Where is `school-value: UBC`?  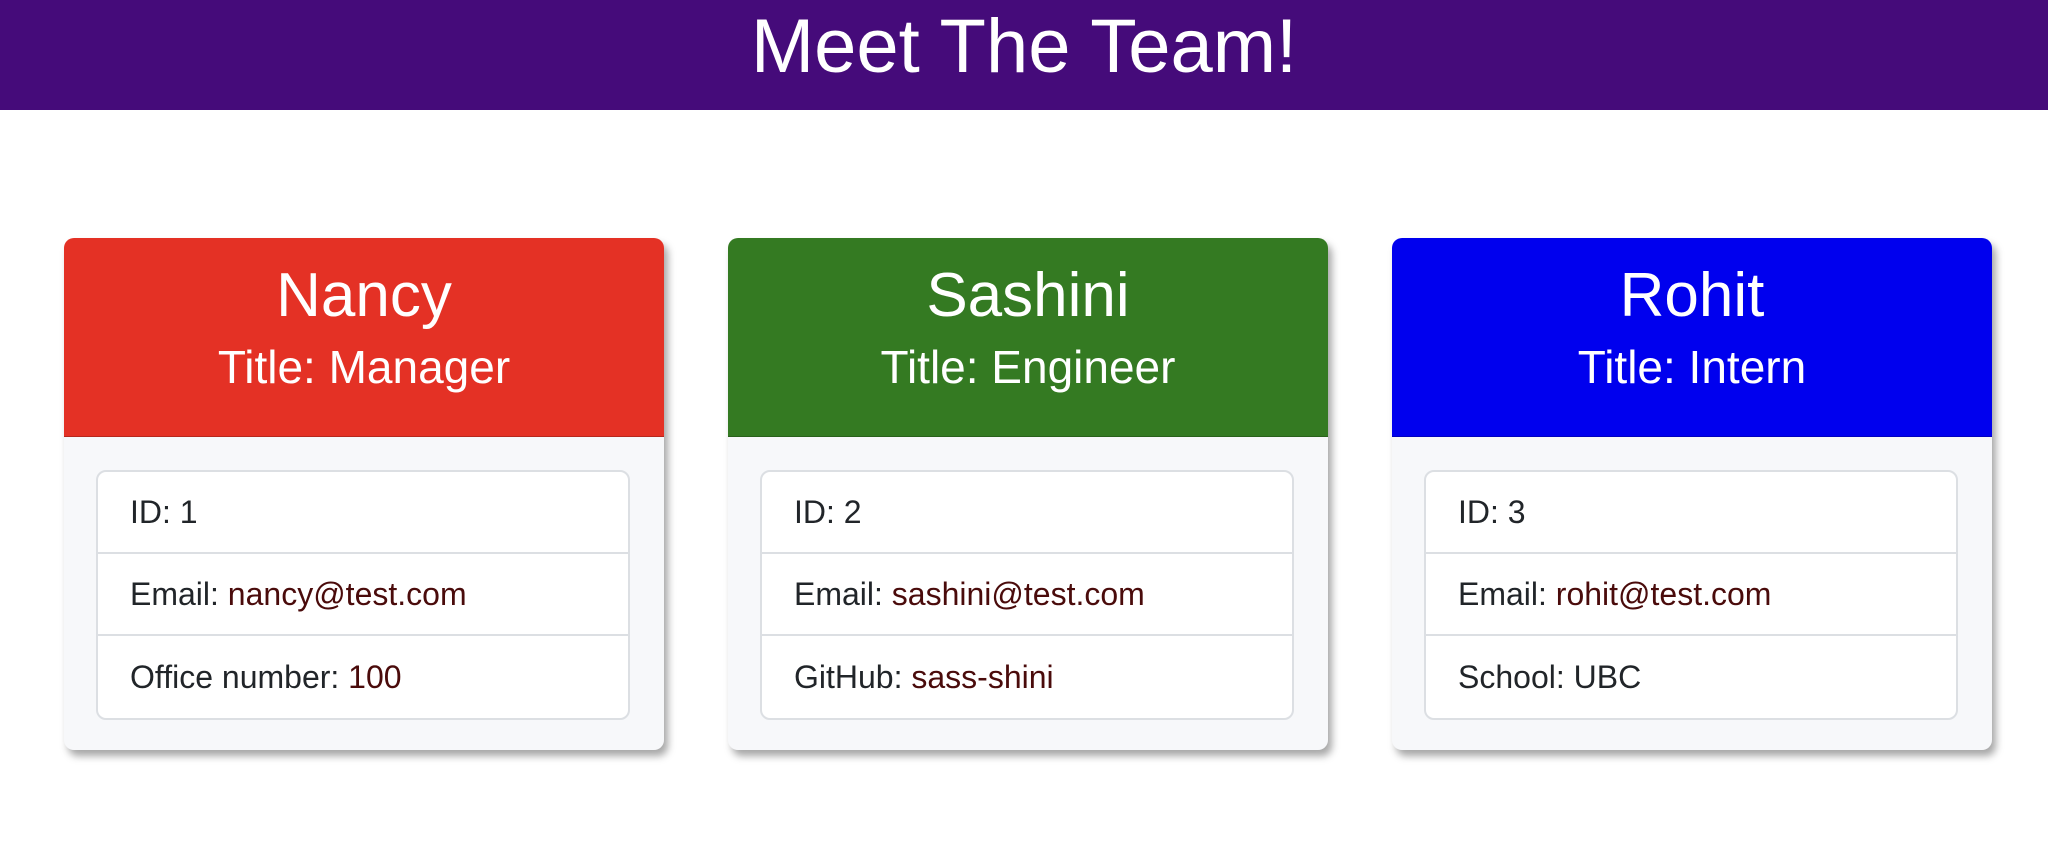
school-value: UBC is located at coordinates (1607, 676).